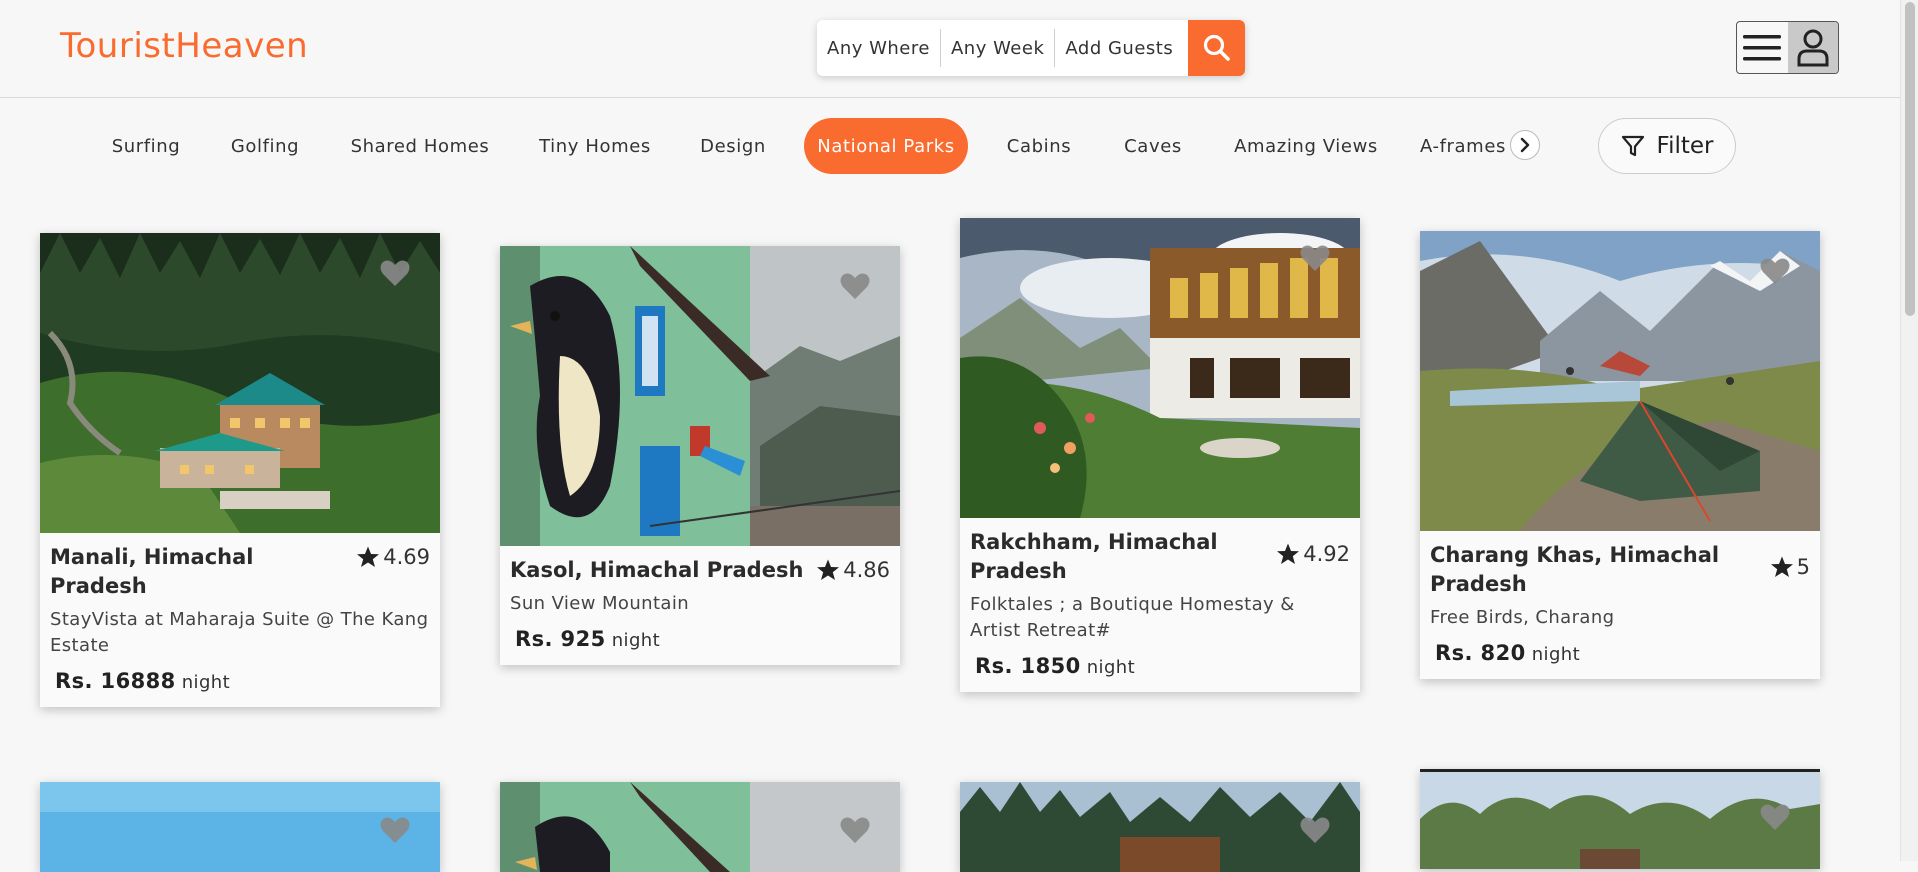 The height and width of the screenshot is (872, 1918). I want to click on listing-price-amount: Rs. 1850, so click(1028, 666).